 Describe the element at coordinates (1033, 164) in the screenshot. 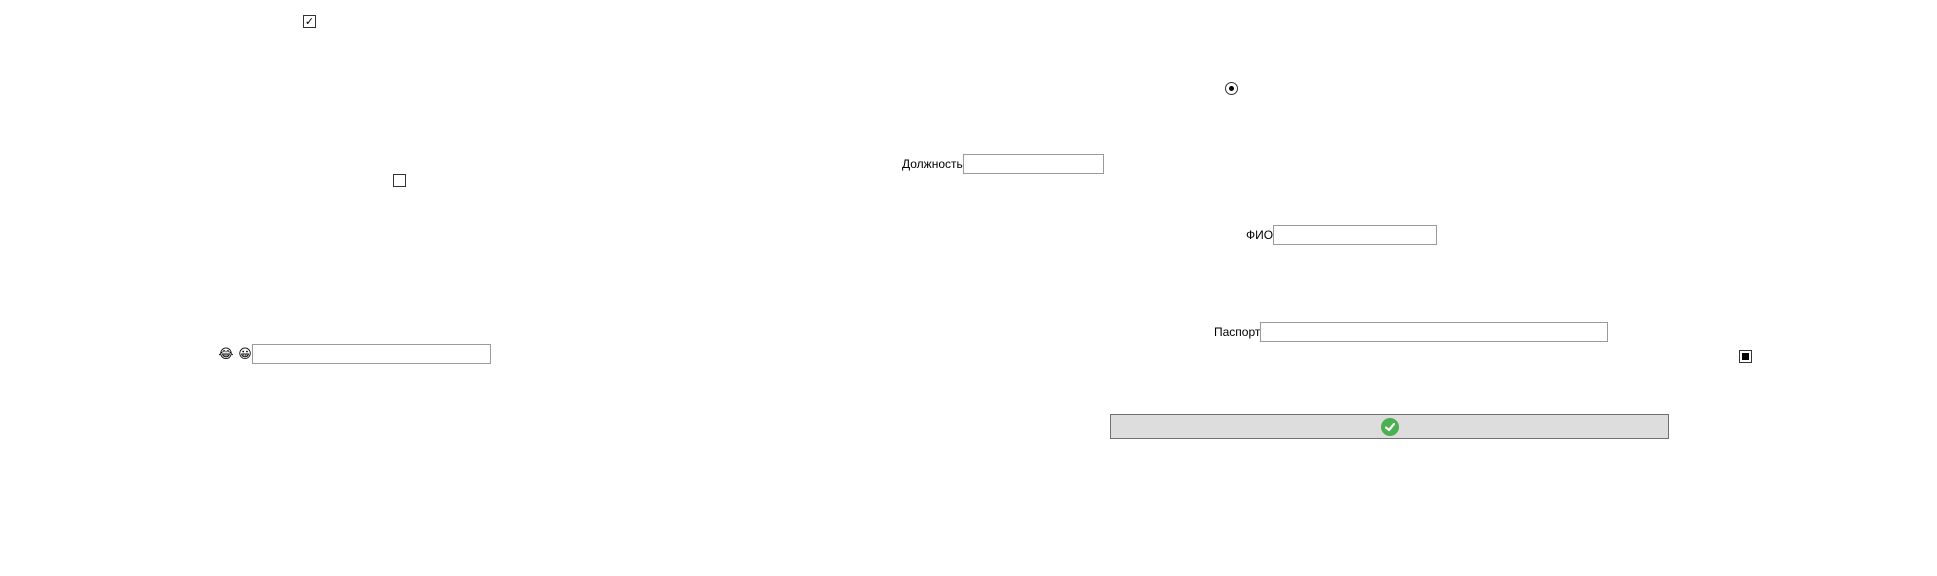

I see `position-input` at that location.